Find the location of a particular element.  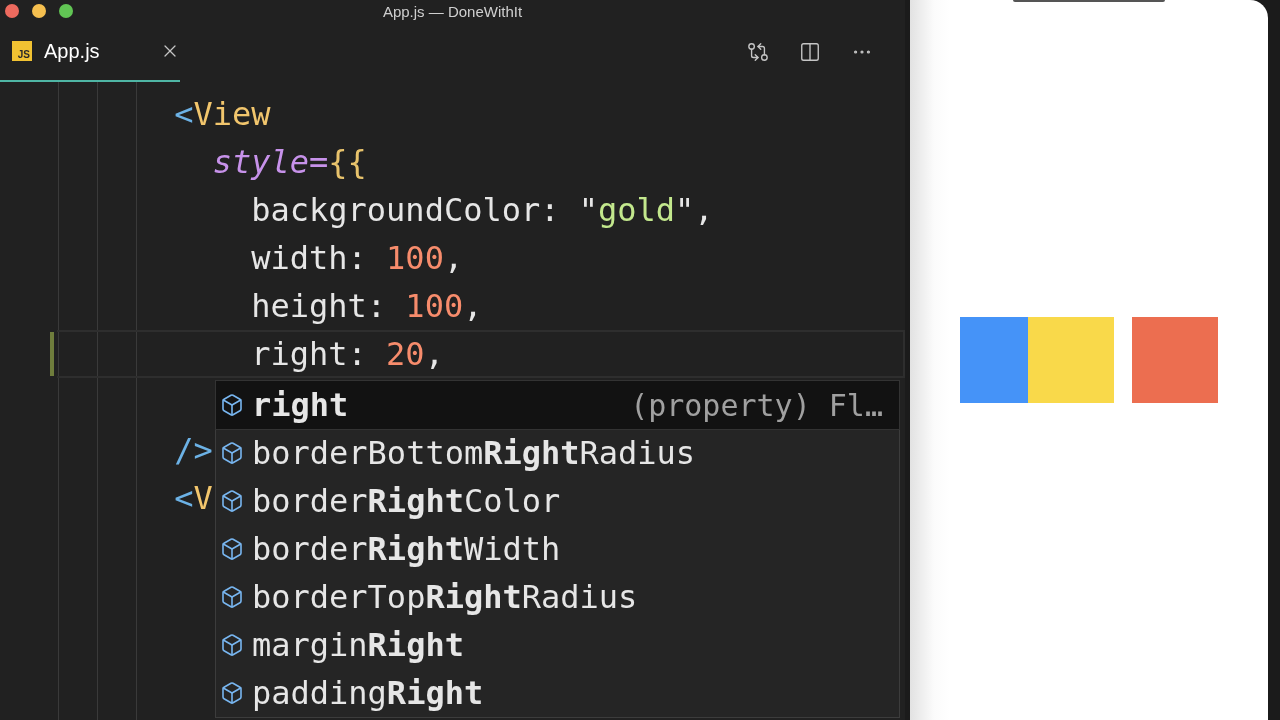

code-line: height: 100, is located at coordinates (367, 306).